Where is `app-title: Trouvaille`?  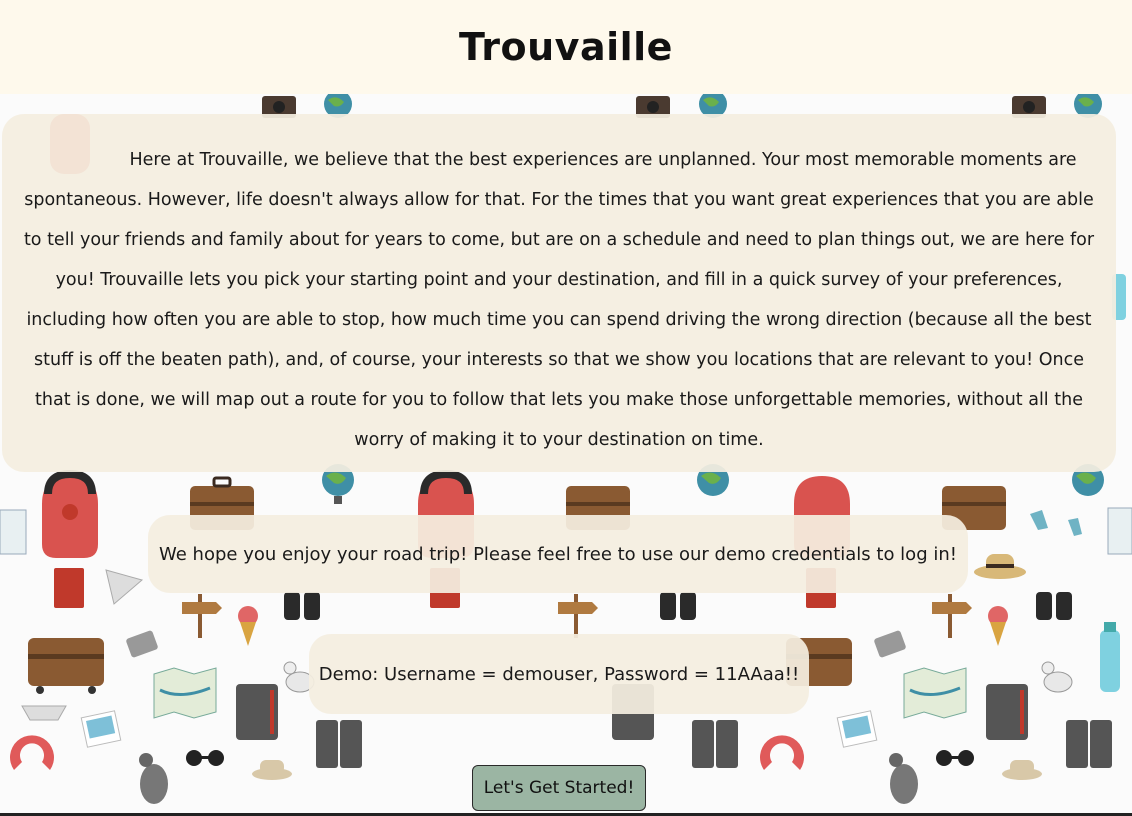 app-title: Trouvaille is located at coordinates (566, 47).